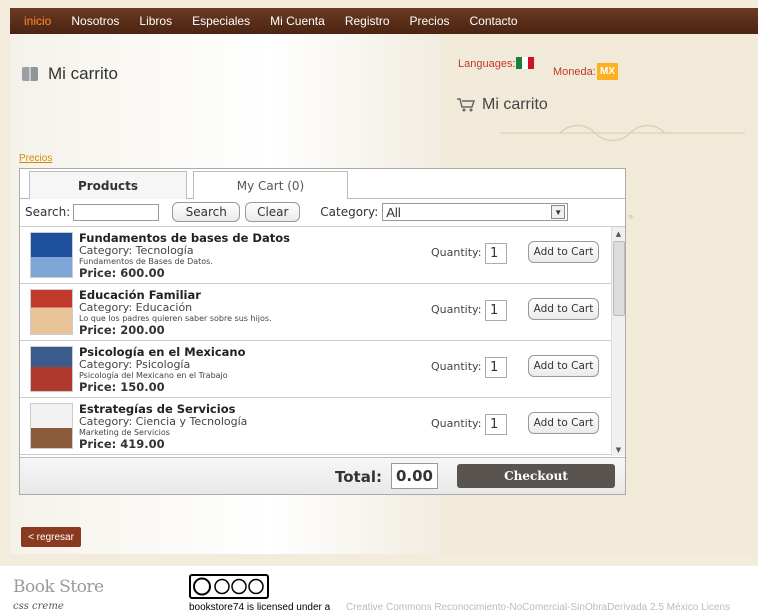 The width and height of the screenshot is (758, 615). What do you see at coordinates (30, 74) in the screenshot?
I see `book-icon` at bounding box center [30, 74].